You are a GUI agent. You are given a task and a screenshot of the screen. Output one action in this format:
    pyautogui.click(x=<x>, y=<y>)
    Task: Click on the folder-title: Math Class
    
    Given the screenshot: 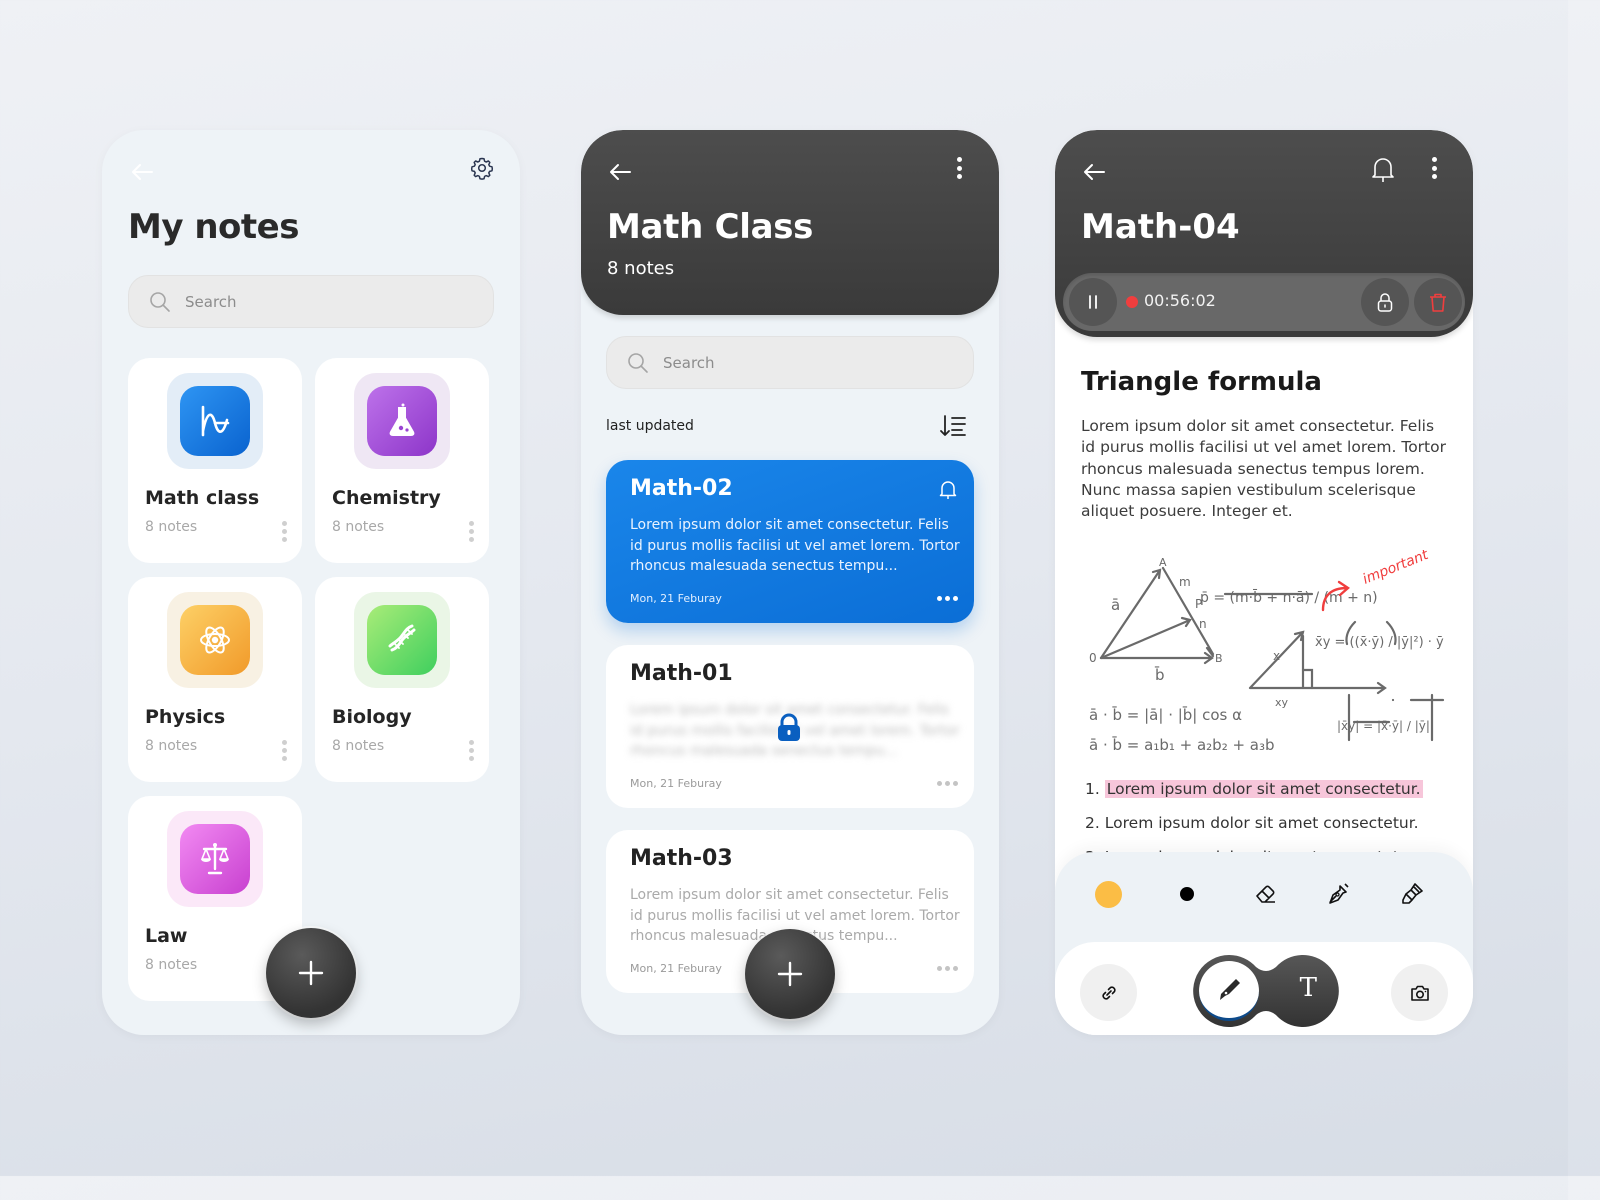 What is the action you would take?
    pyautogui.click(x=710, y=227)
    